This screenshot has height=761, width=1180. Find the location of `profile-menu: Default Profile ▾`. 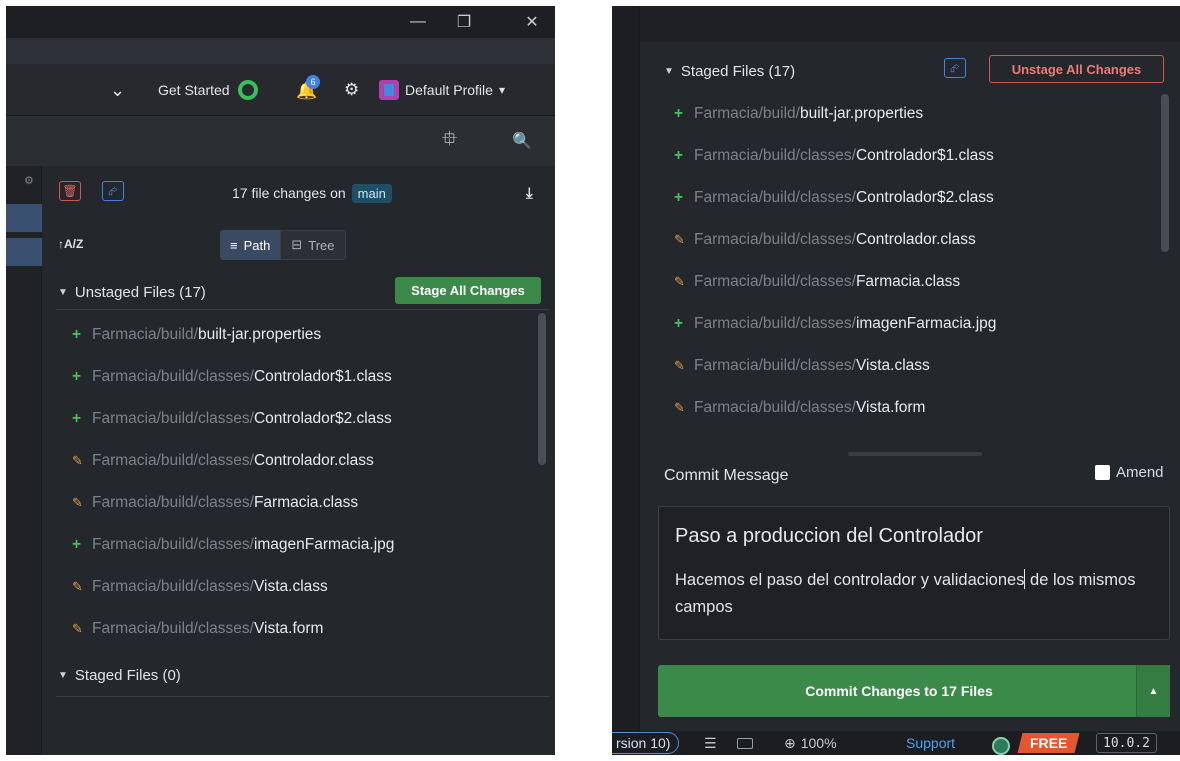

profile-menu: Default Profile ▾ is located at coordinates (442, 90).